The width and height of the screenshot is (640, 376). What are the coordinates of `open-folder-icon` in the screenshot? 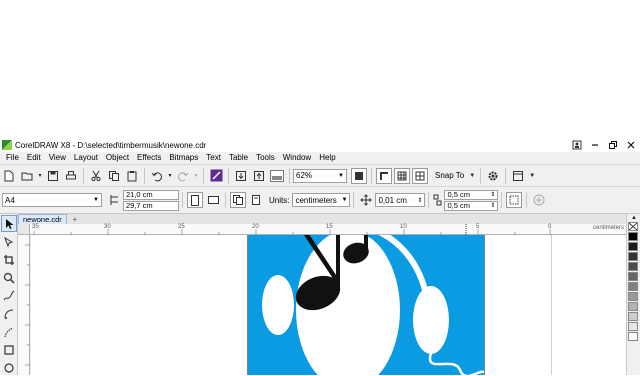 It's located at (27, 176).